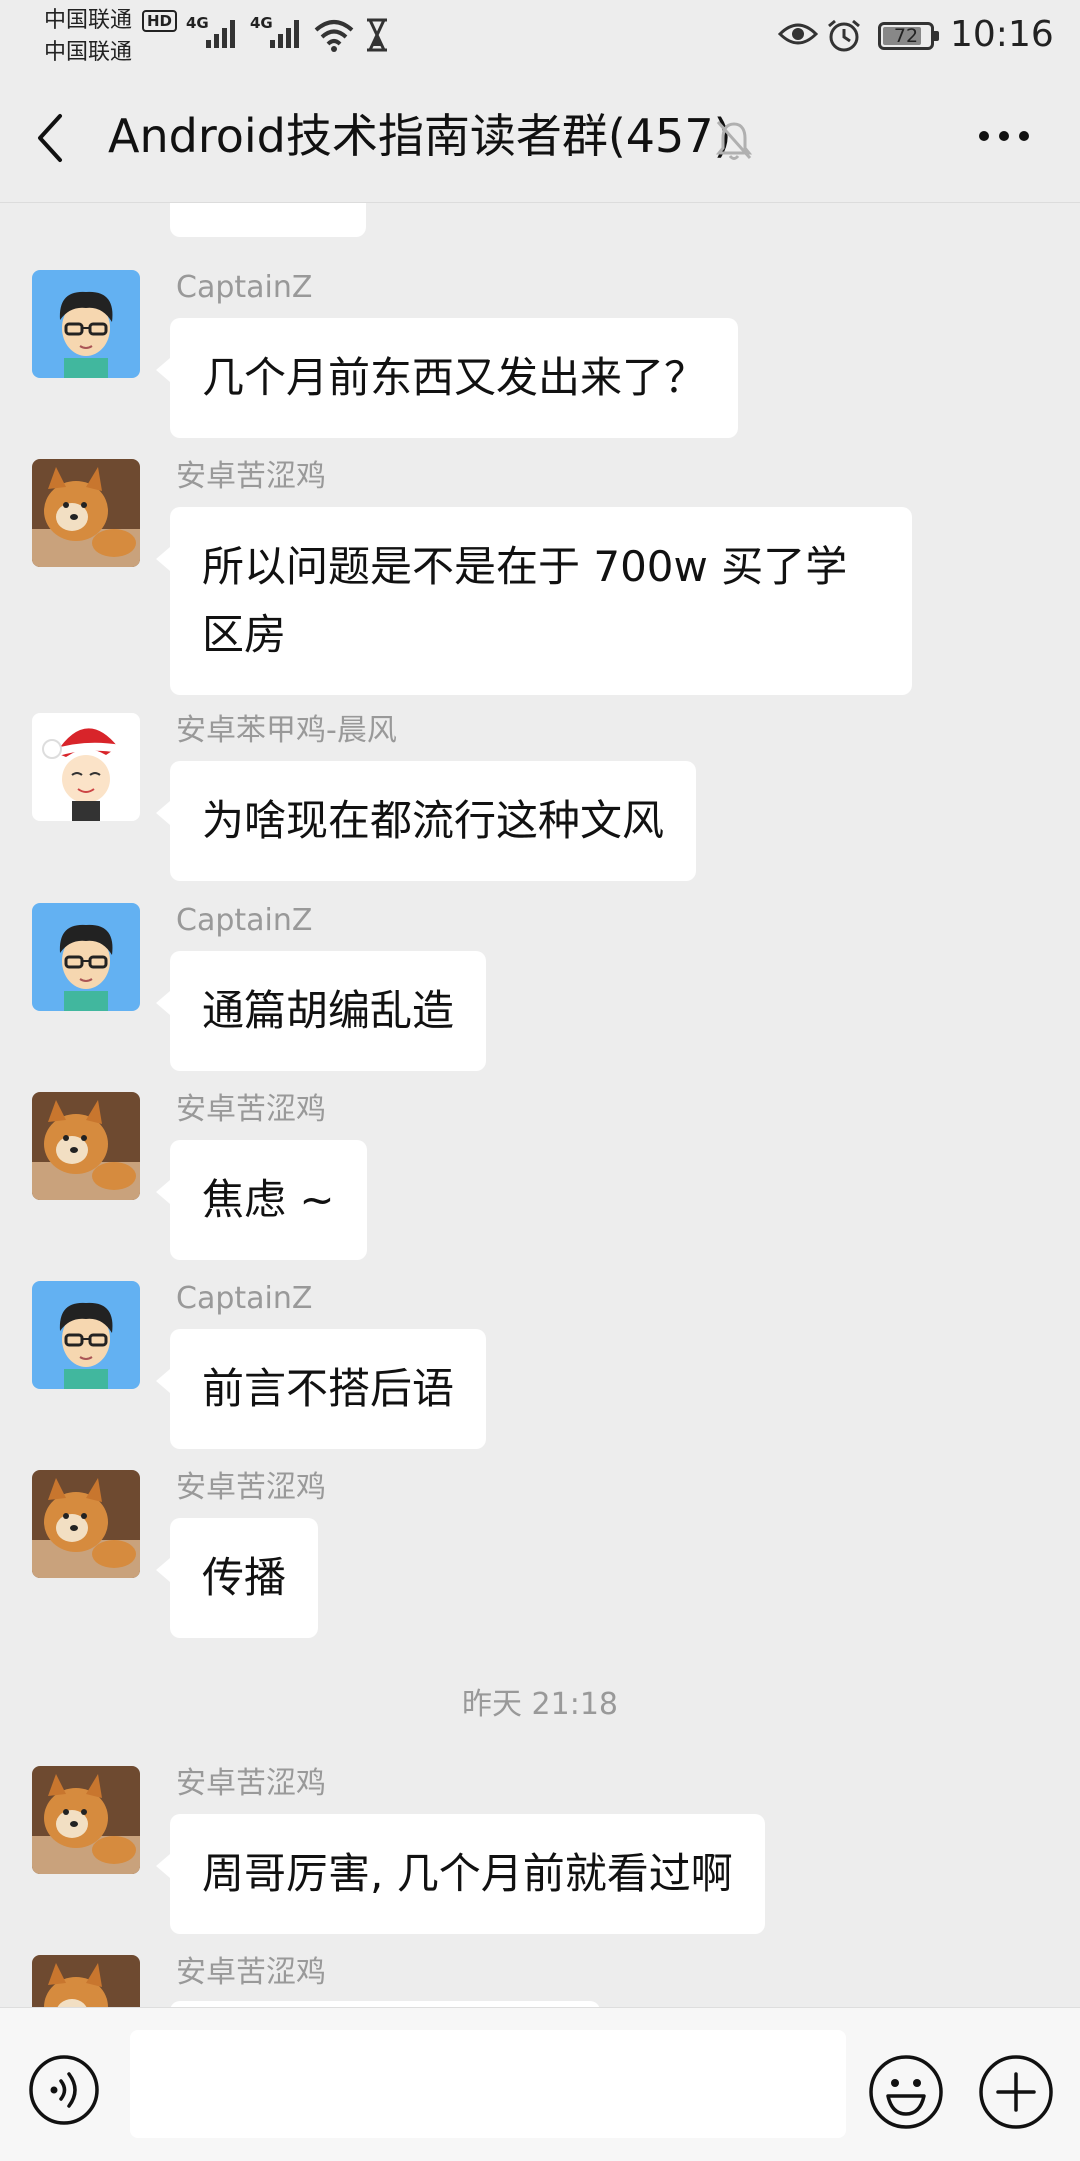  I want to click on battery-level: 72, so click(906, 36).